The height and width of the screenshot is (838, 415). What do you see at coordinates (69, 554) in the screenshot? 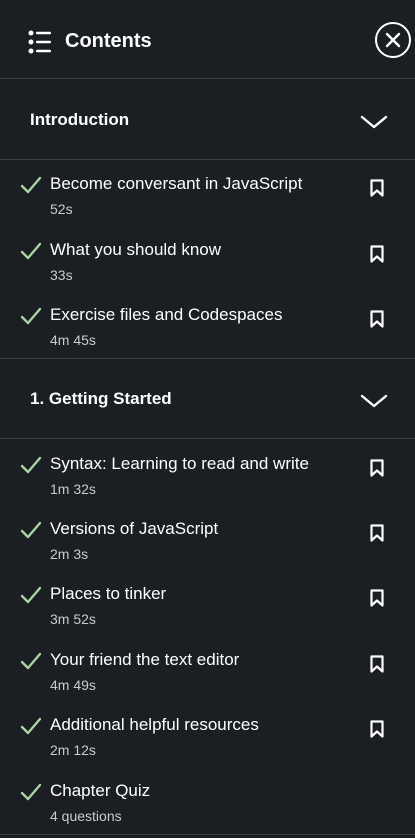
I see `item-duration: 2m 3s` at bounding box center [69, 554].